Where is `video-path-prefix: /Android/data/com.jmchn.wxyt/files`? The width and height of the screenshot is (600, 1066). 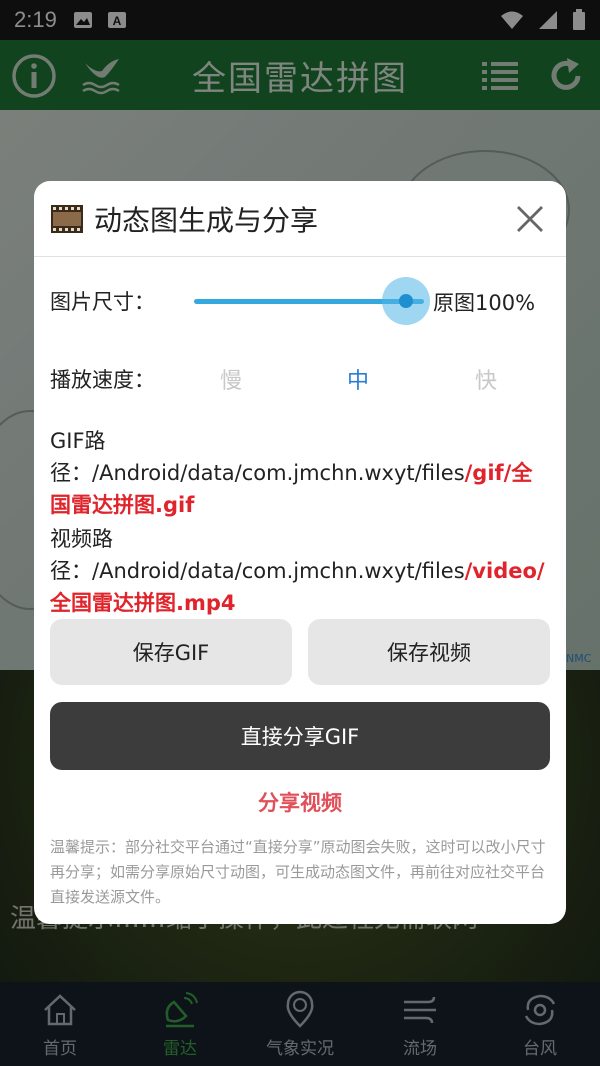 video-path-prefix: /Android/data/com.jmchn.wxyt/files is located at coordinates (278, 571).